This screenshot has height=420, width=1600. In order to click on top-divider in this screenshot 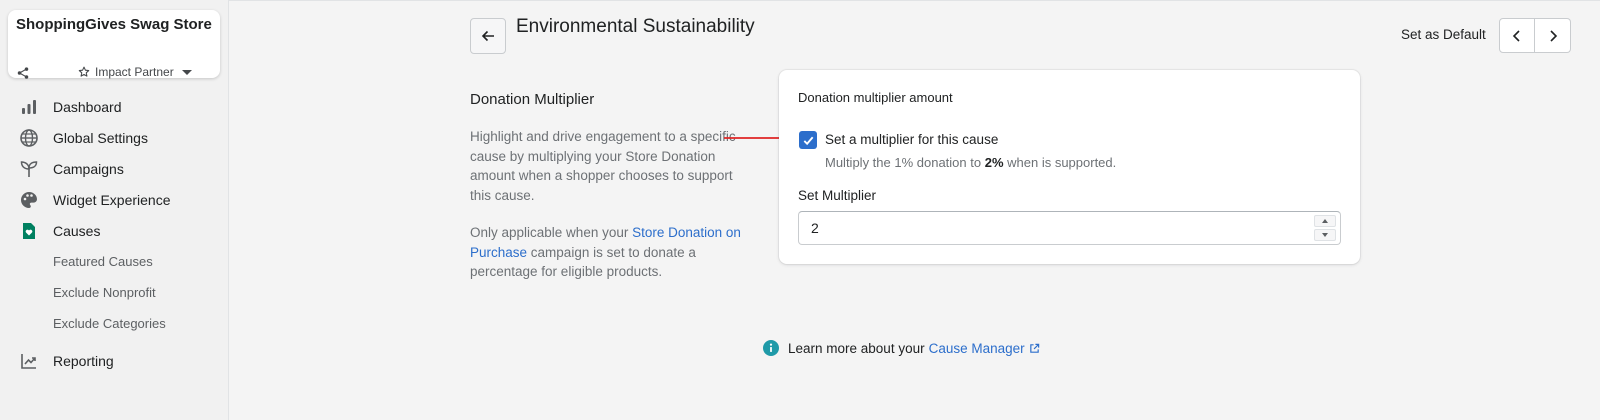, I will do `click(914, 0)`.